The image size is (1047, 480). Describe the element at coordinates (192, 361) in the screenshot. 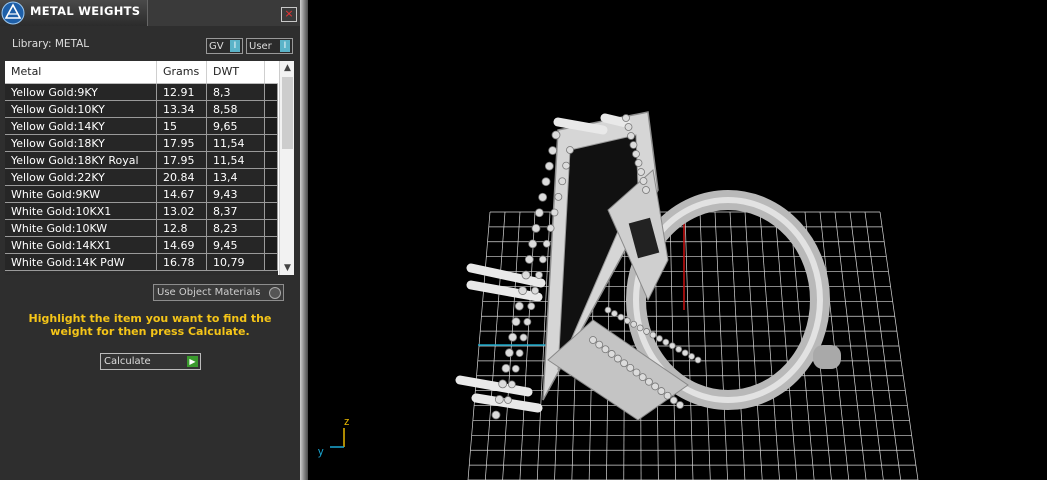

I see `play-arrow-icon: ▶` at that location.